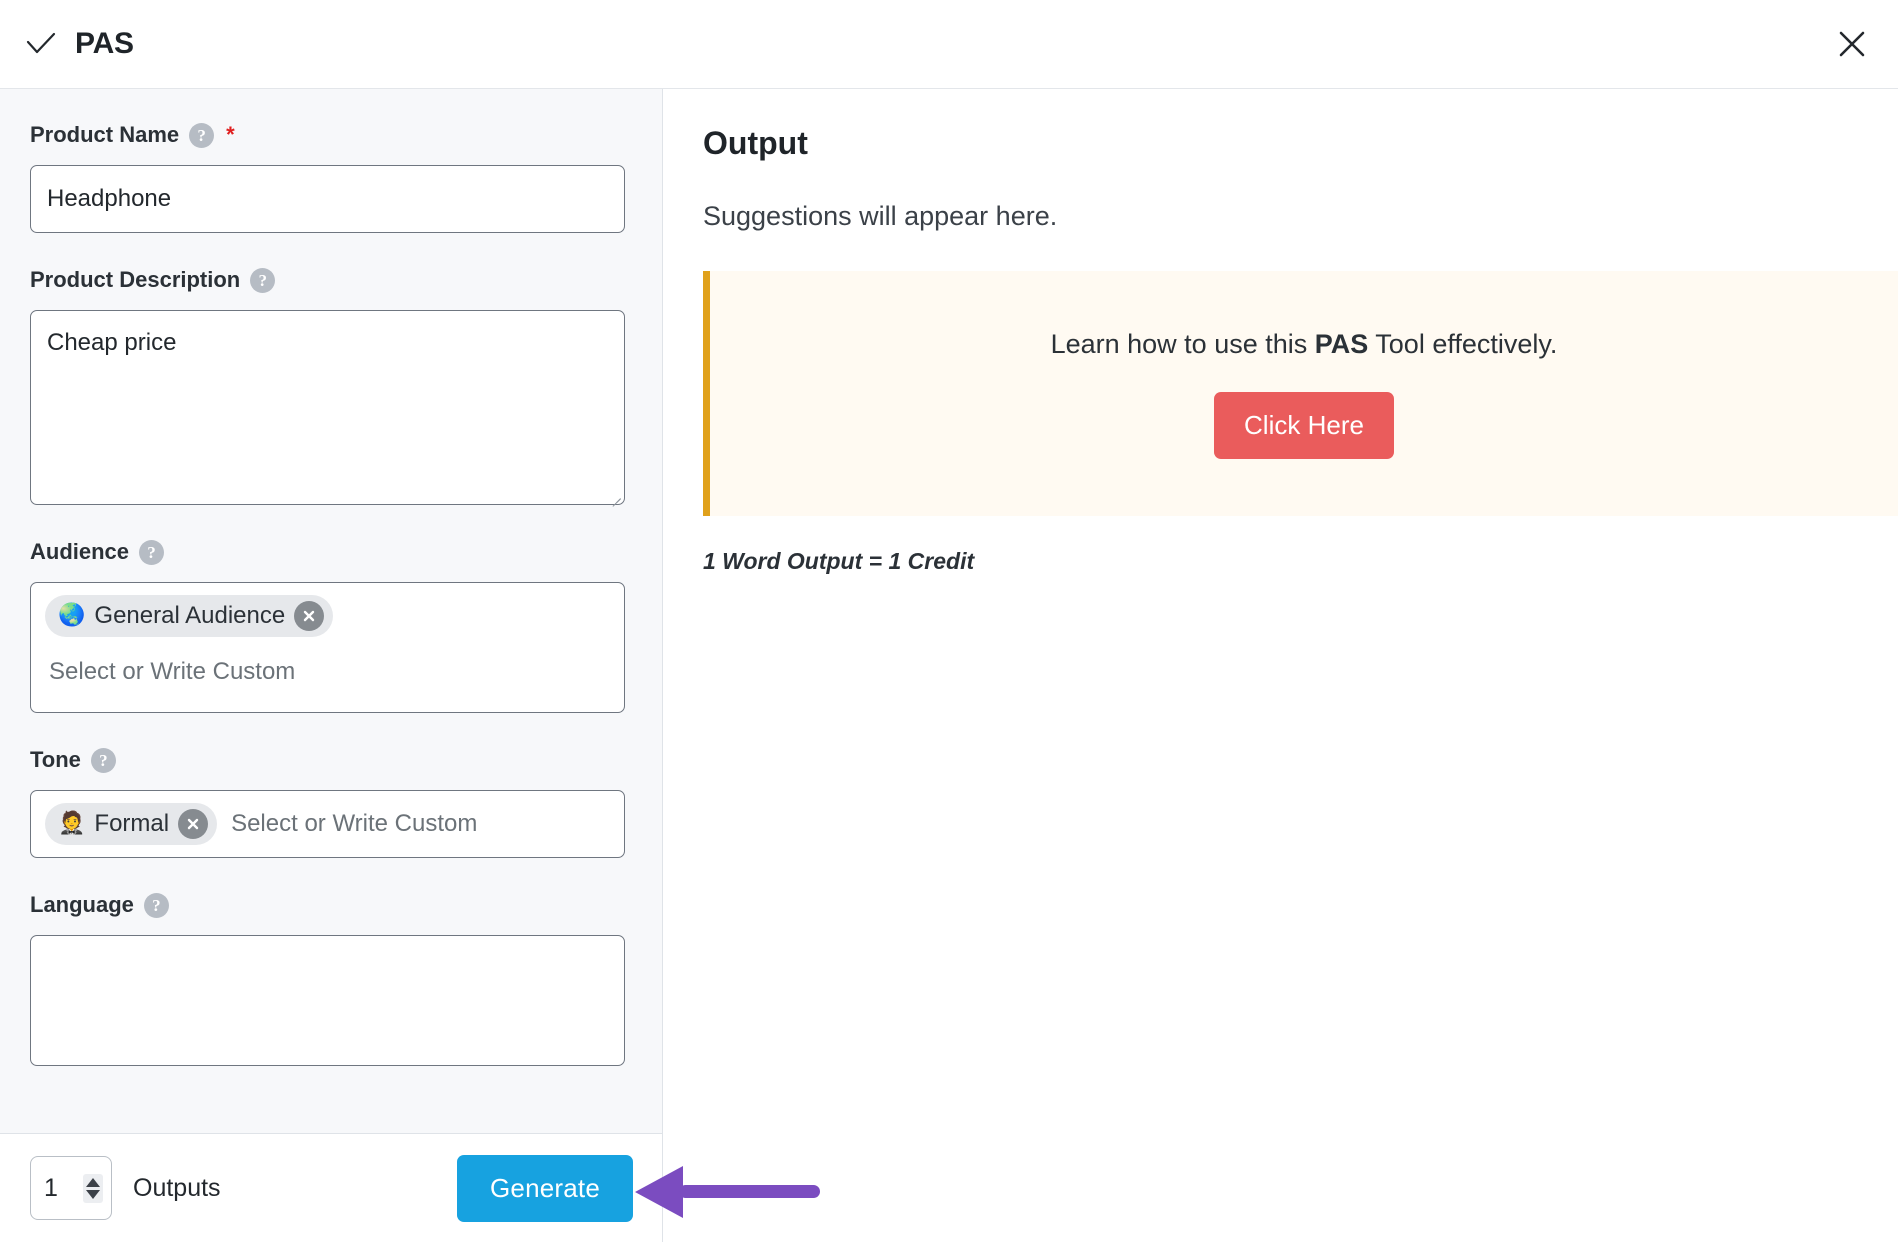 The width and height of the screenshot is (1898, 1242). What do you see at coordinates (177, 1187) in the screenshot?
I see `outputs-label: Outputs` at bounding box center [177, 1187].